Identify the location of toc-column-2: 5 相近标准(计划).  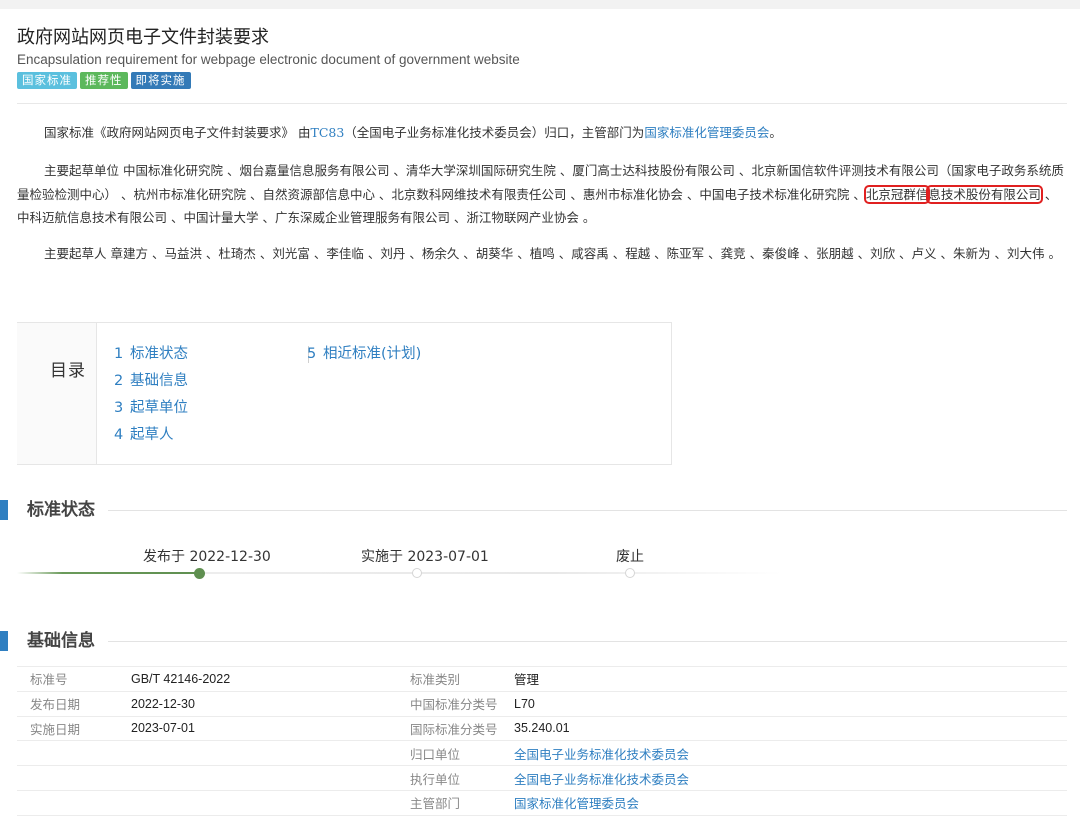
(364, 354).